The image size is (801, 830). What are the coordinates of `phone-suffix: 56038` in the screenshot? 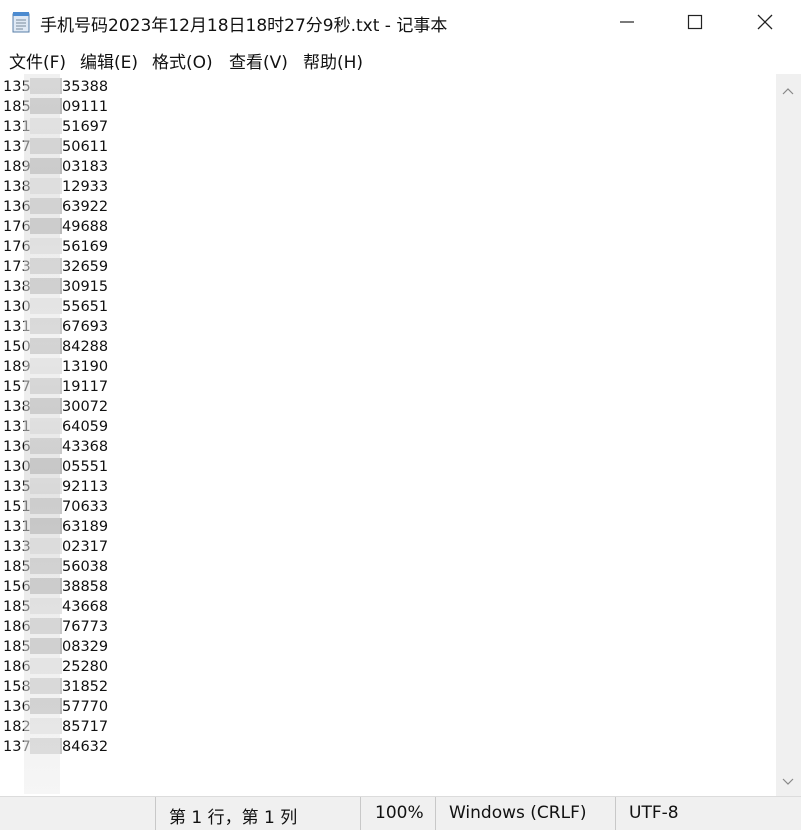 It's located at (85, 567).